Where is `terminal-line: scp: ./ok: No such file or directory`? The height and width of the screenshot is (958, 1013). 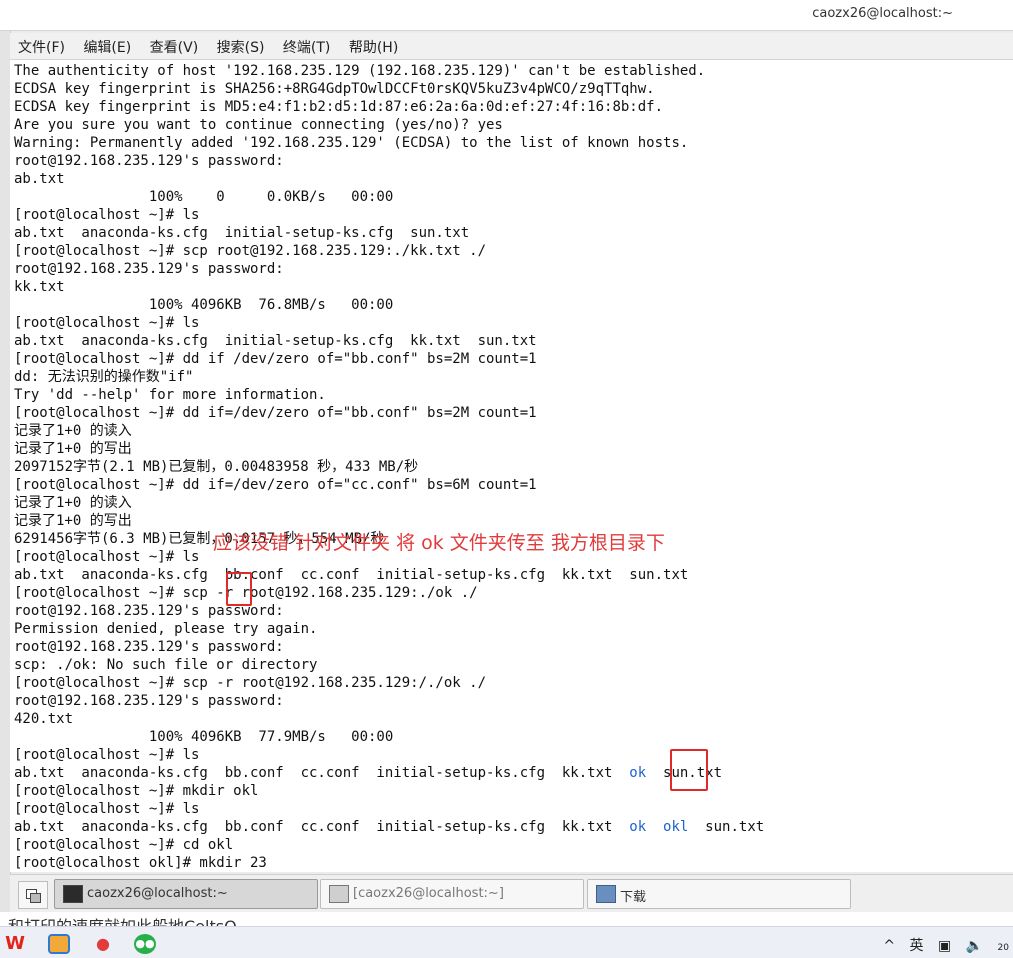 terminal-line: scp: ./ok: No such file or directory is located at coordinates (389, 665).